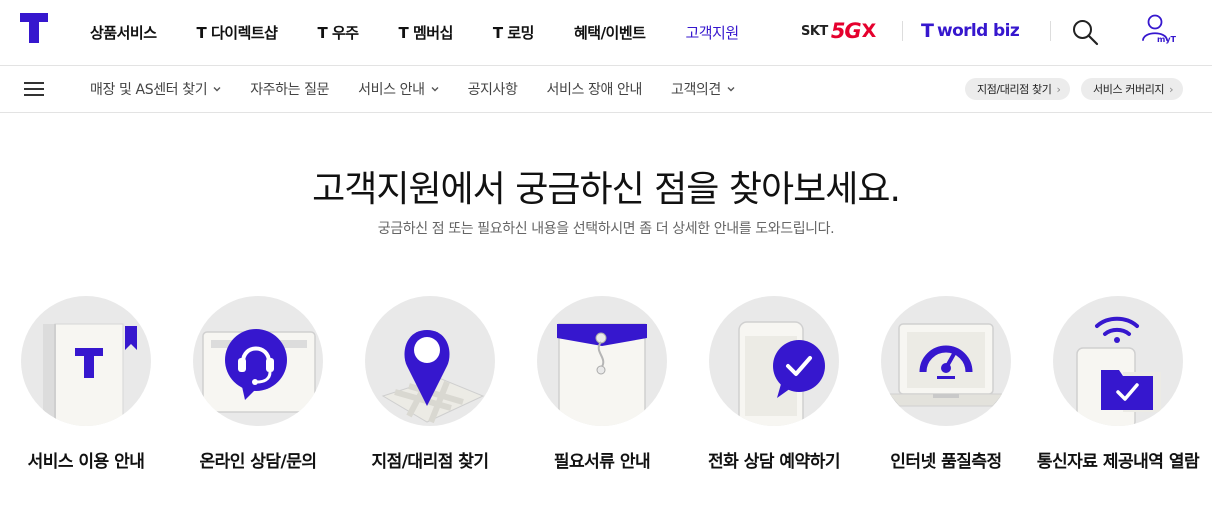 The height and width of the screenshot is (520, 1212). Describe the element at coordinates (1129, 89) in the screenshot. I see `pill-label: 서비스 커버리지` at that location.